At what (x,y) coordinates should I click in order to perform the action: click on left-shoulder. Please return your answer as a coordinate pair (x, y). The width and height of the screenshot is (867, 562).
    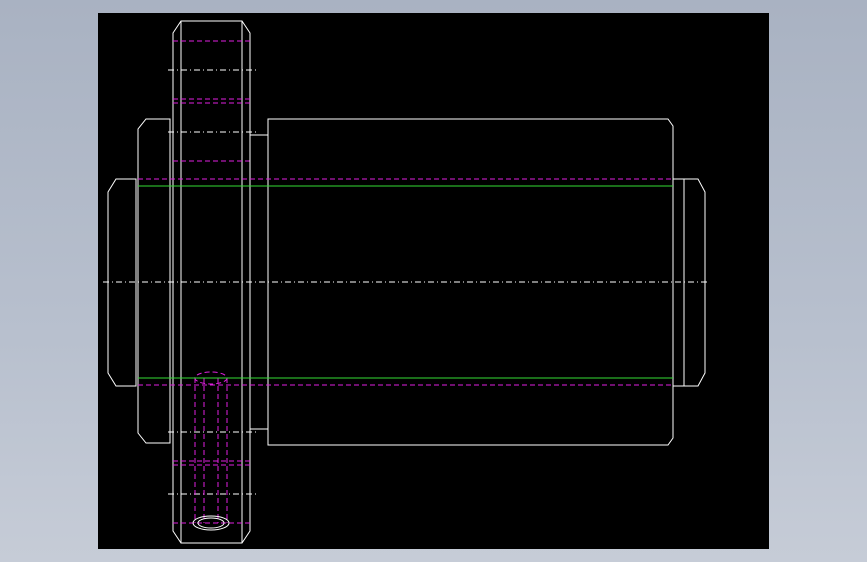
    Looking at the image, I should click on (154, 281).